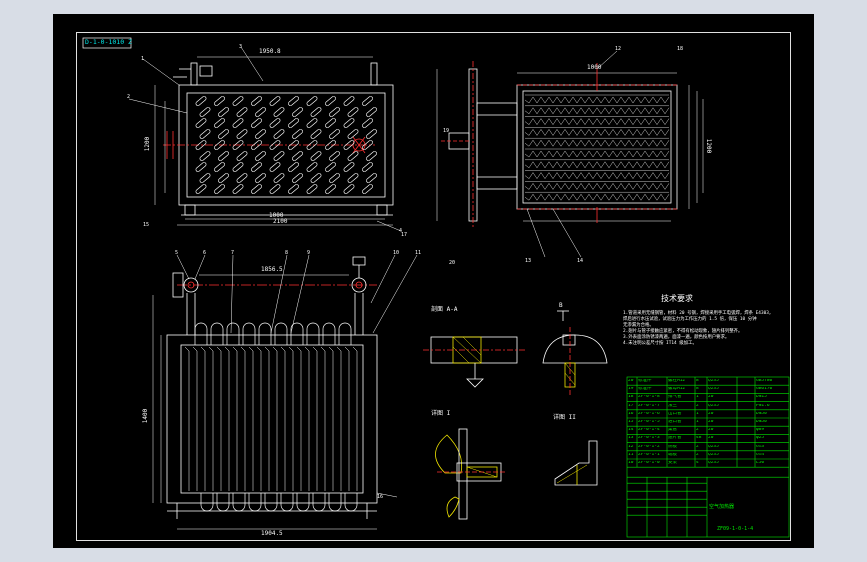 This screenshot has width=867, height=562. I want to click on part-balloon: 12, so click(618, 49).